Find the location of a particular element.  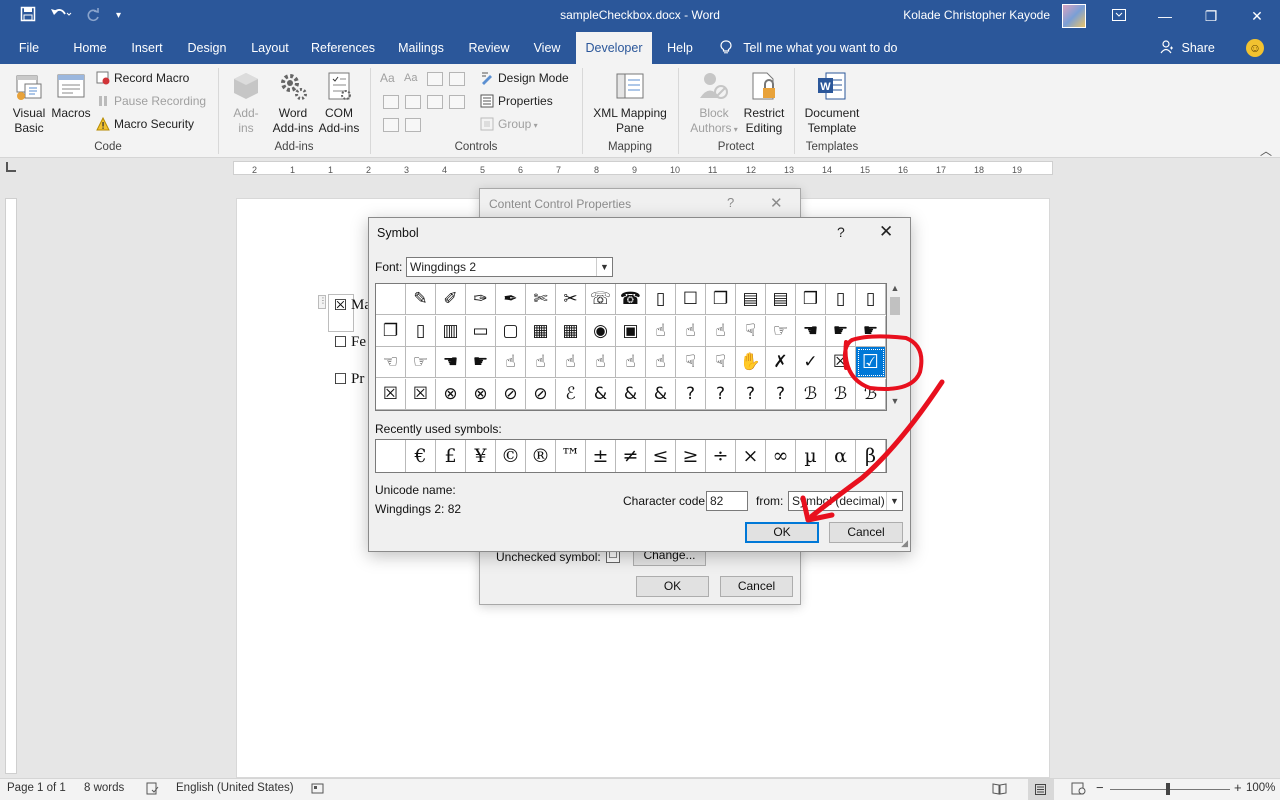

legacy-tools-icon is located at coordinates (413, 125).